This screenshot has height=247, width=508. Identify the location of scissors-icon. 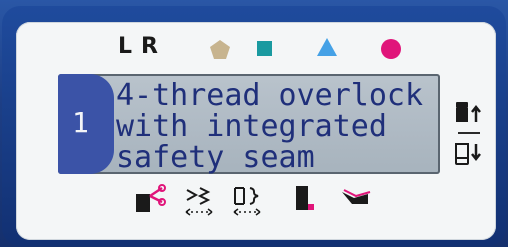
(149, 200).